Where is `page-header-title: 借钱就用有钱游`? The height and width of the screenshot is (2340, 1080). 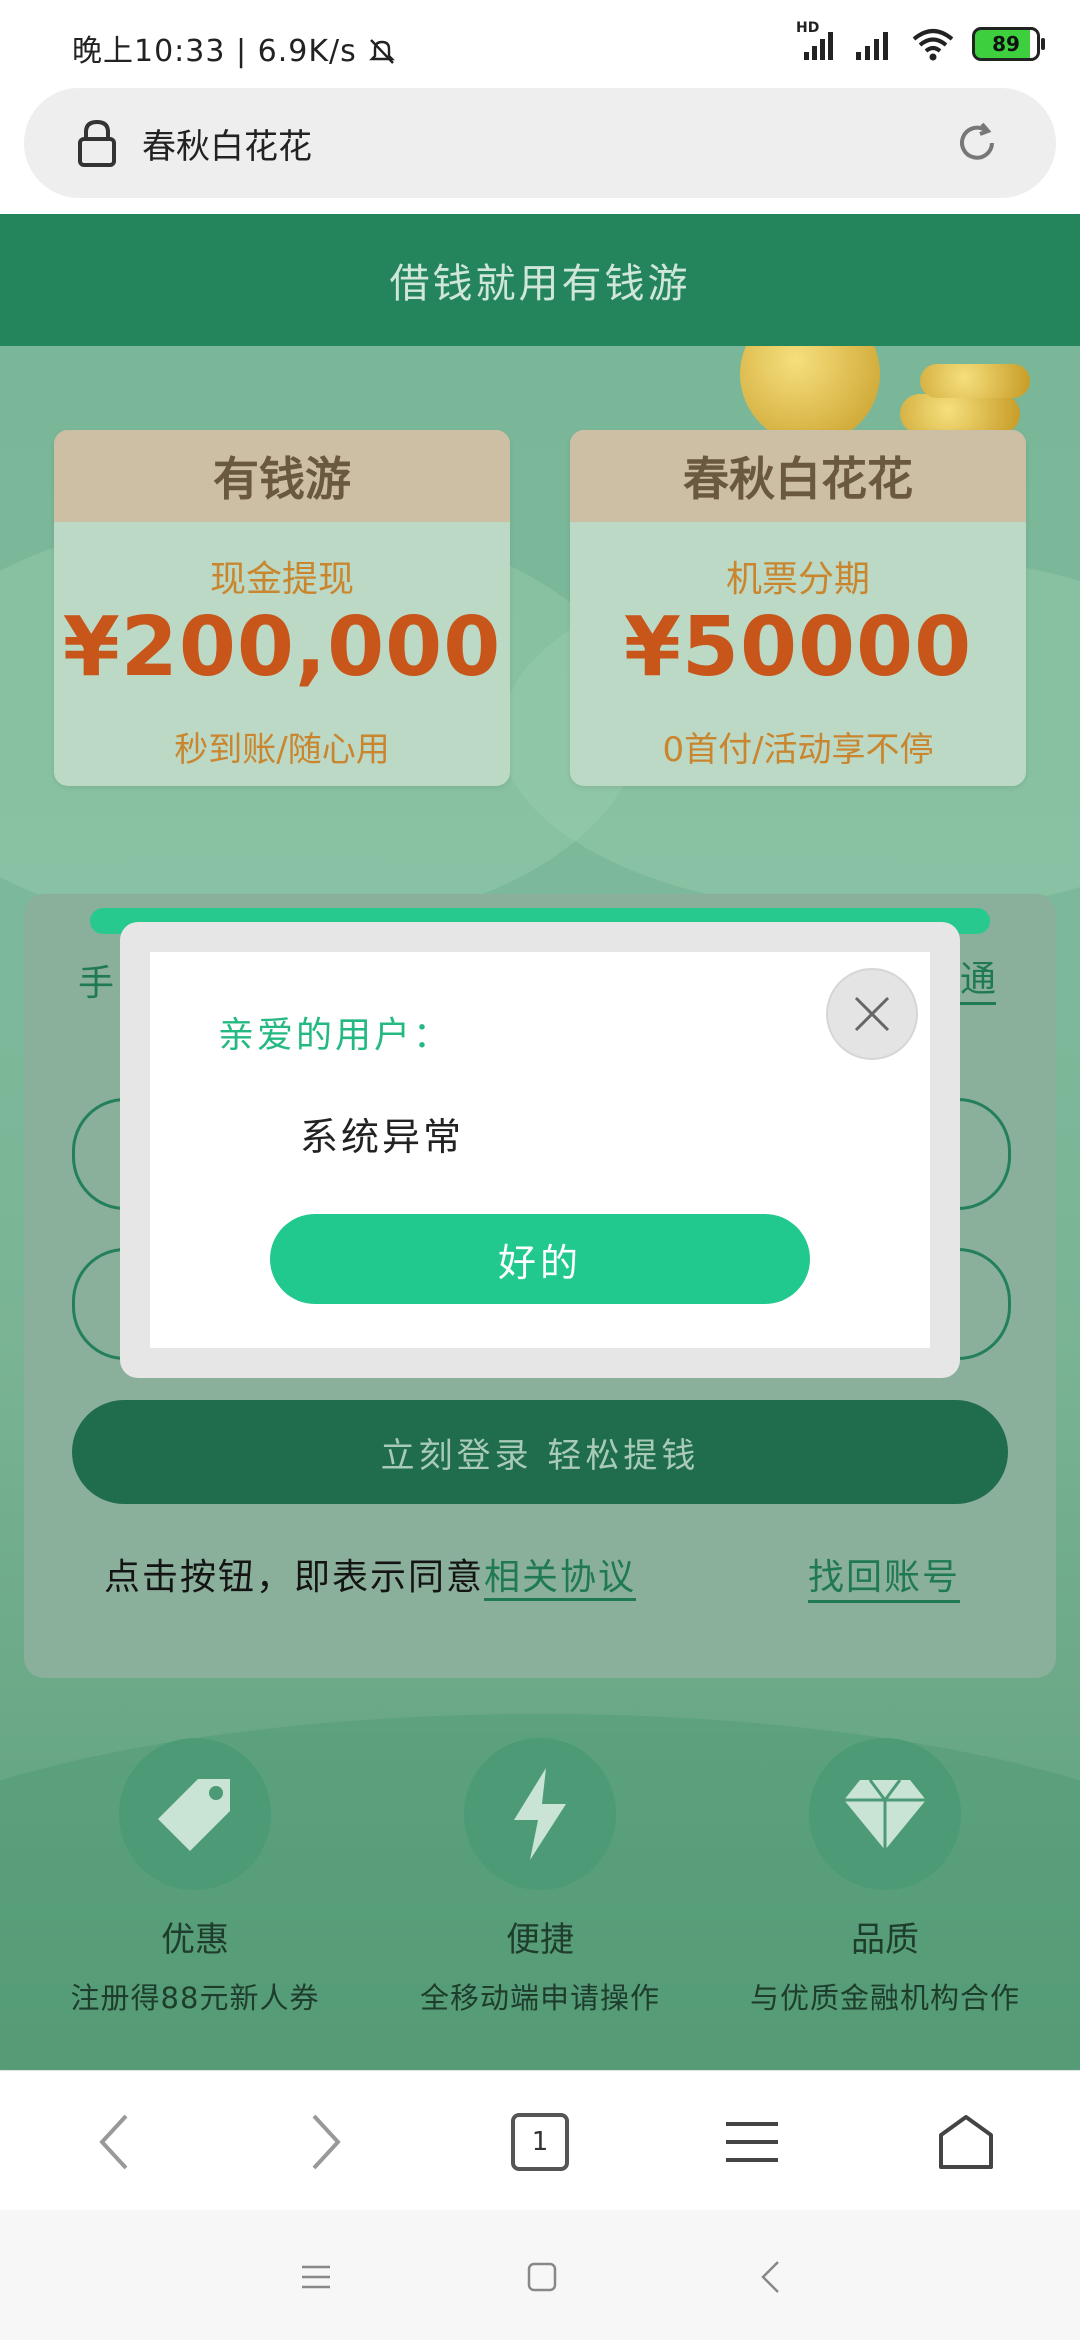 page-header-title: 借钱就用有钱游 is located at coordinates (540, 284).